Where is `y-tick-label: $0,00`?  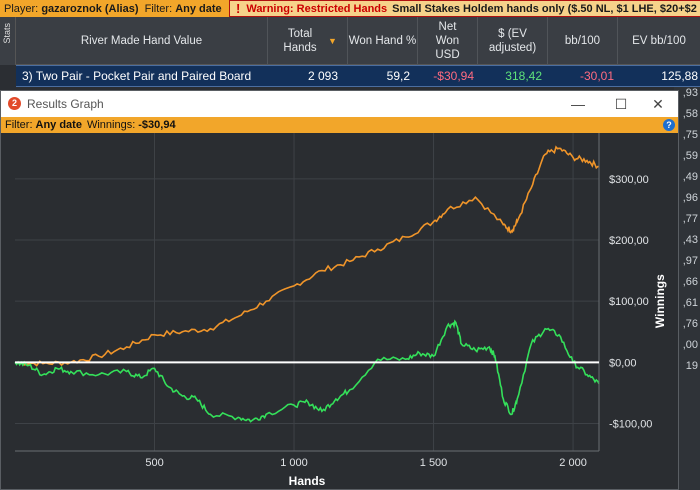 y-tick-label: $0,00 is located at coordinates (623, 363).